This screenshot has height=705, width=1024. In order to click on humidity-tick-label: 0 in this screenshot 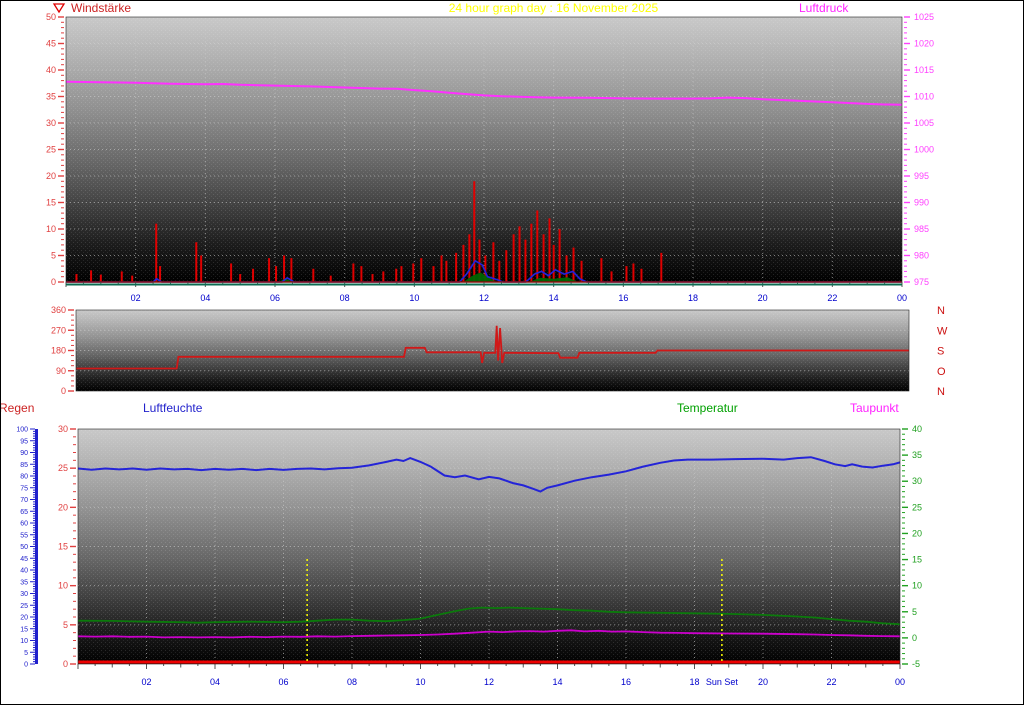, I will do `click(26, 665)`.